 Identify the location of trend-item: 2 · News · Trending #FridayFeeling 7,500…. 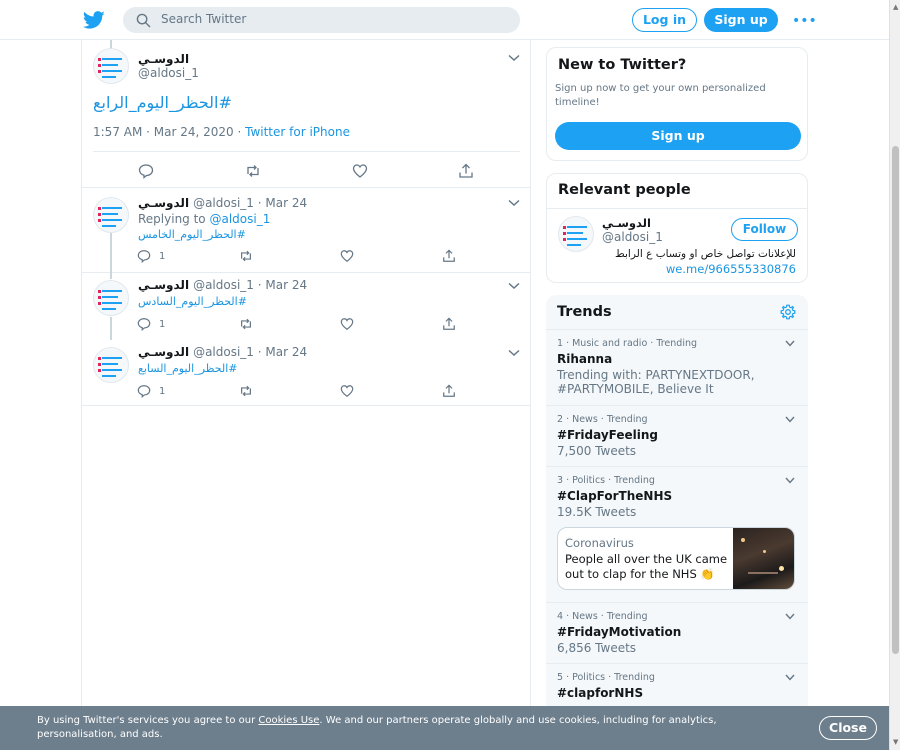
(677, 435).